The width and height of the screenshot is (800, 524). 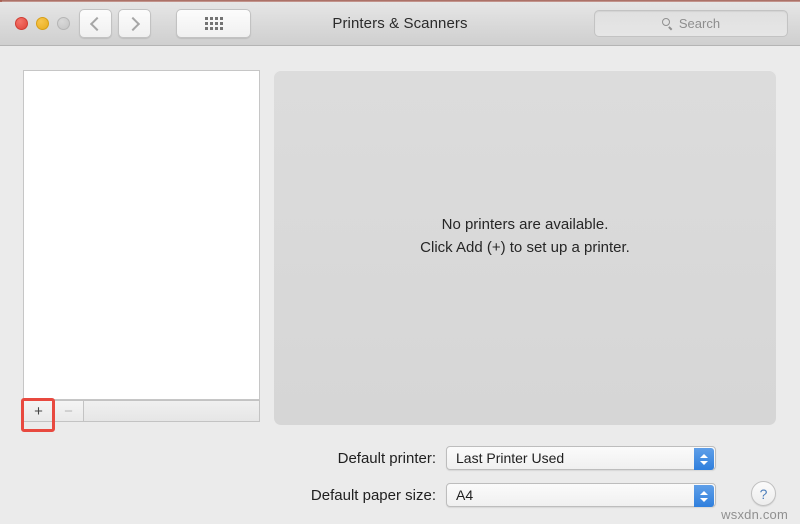 What do you see at coordinates (373, 495) in the screenshot?
I see `default-paper-size-label: Default paper size:` at bounding box center [373, 495].